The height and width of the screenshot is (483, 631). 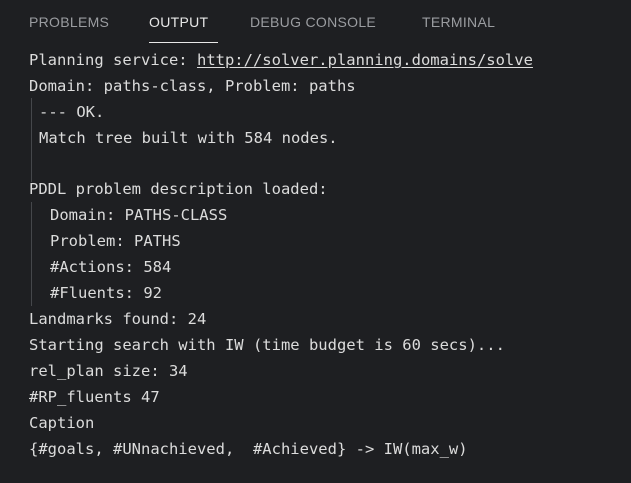 What do you see at coordinates (106, 293) in the screenshot?
I see `output-line-pddl-fluents: #Fluents: 92` at bounding box center [106, 293].